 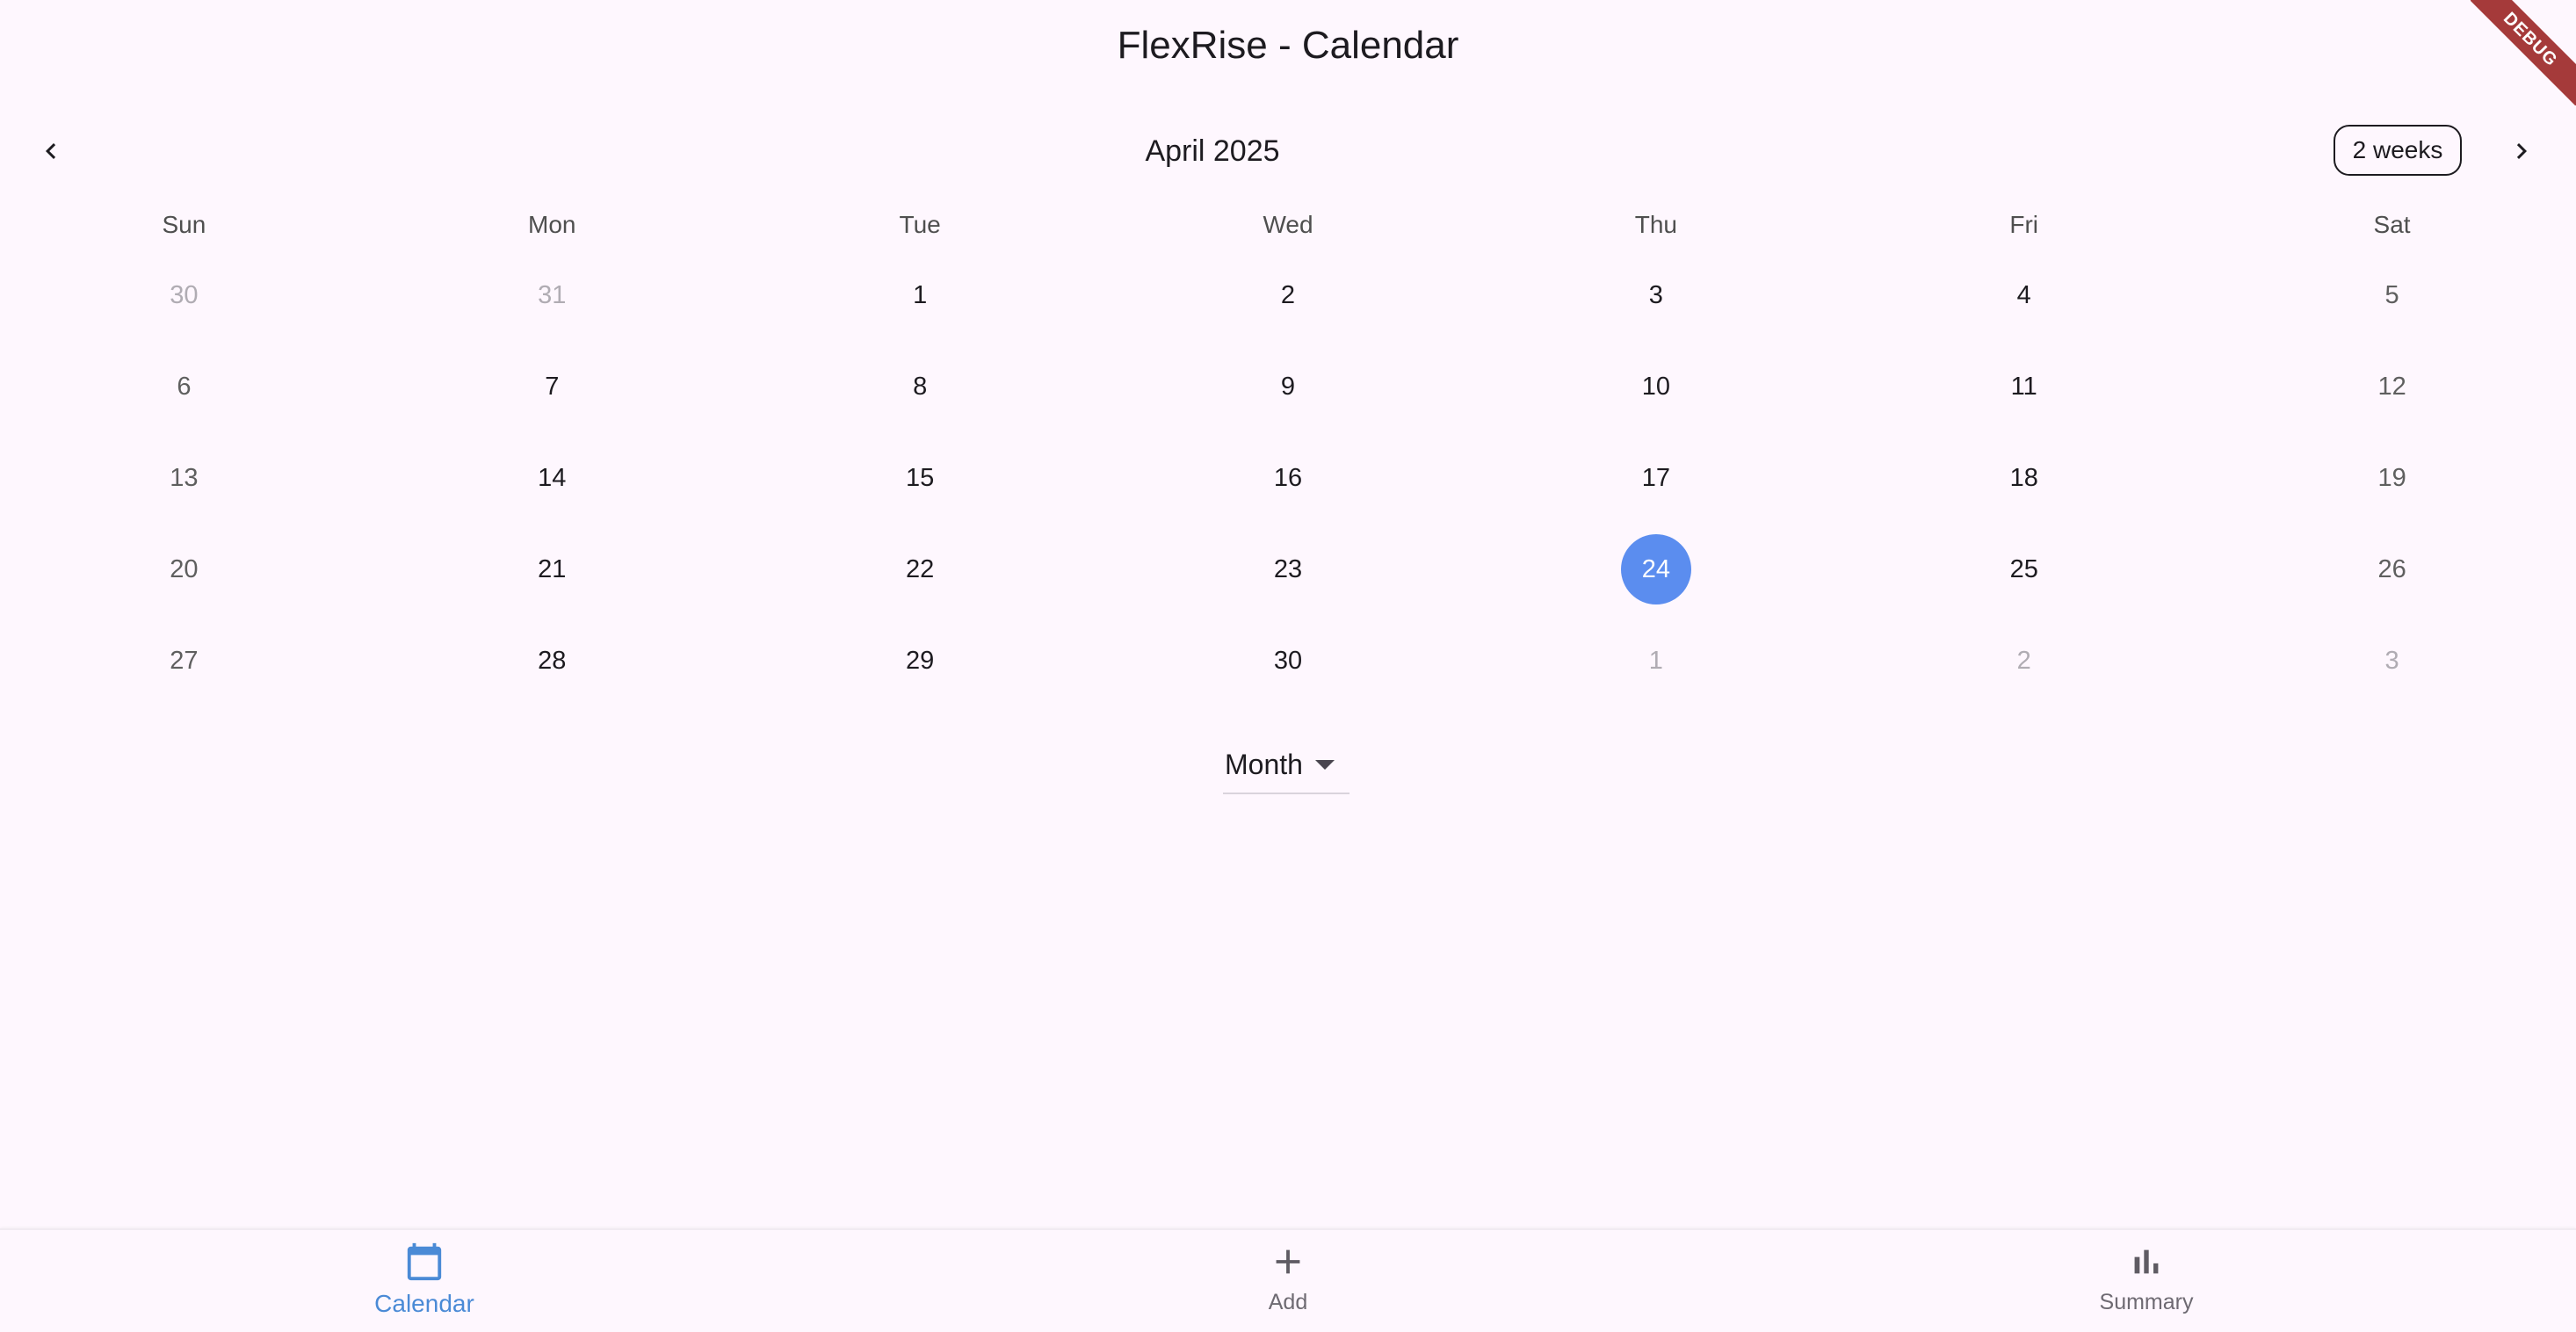 What do you see at coordinates (424, 1284) in the screenshot?
I see `nav-item-calendar: Calendar` at bounding box center [424, 1284].